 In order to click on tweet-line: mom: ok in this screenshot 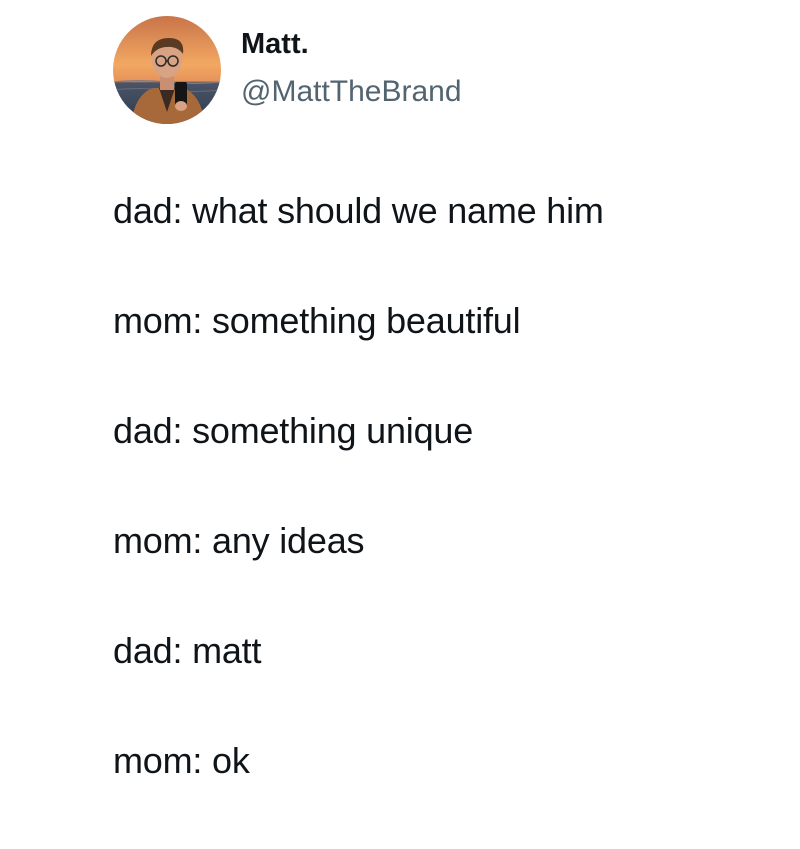, I will do `click(181, 760)`.